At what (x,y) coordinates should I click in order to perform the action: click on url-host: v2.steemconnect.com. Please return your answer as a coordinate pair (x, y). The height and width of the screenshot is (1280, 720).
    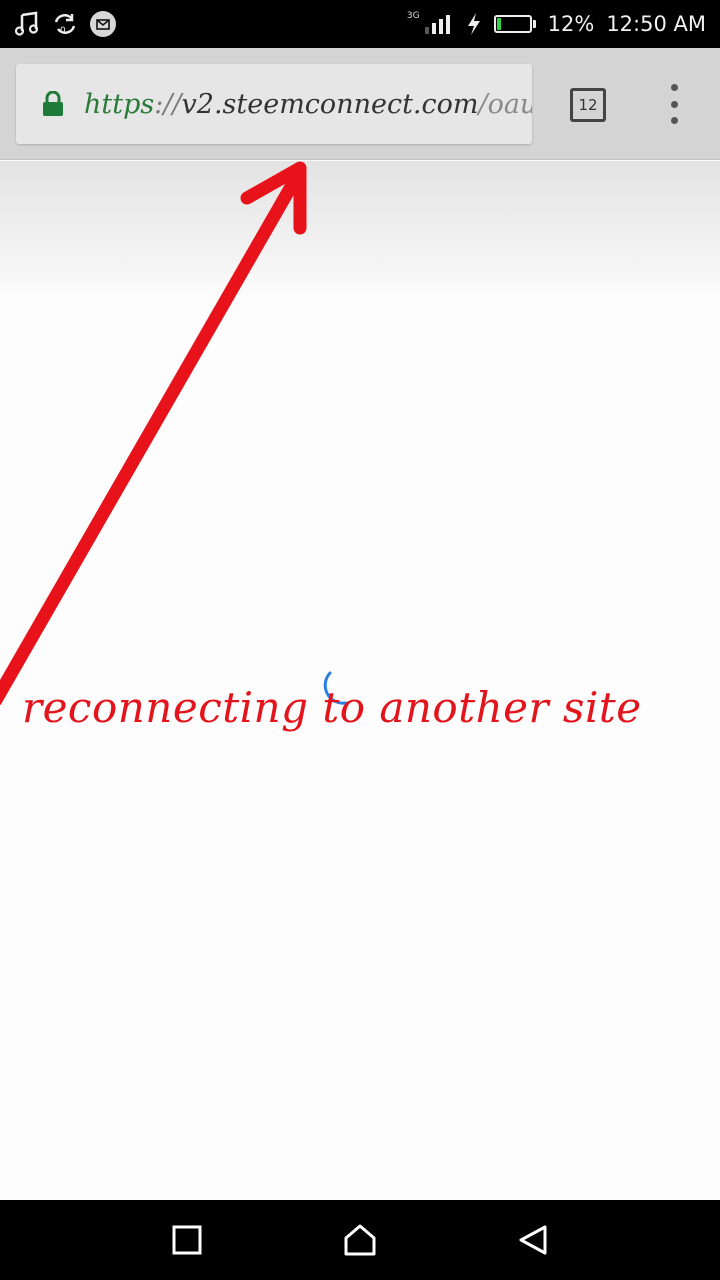
    Looking at the image, I should click on (330, 104).